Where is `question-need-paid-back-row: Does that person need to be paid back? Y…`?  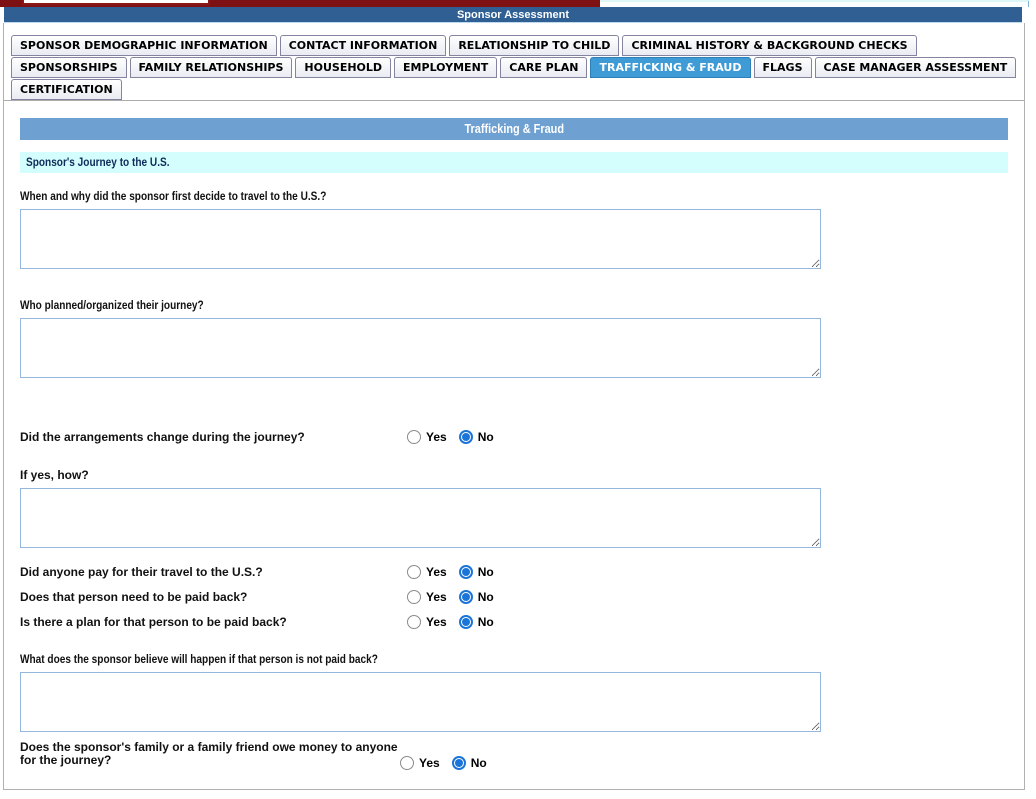
question-need-paid-back-row: Does that person need to be paid back? Y… is located at coordinates (514, 597).